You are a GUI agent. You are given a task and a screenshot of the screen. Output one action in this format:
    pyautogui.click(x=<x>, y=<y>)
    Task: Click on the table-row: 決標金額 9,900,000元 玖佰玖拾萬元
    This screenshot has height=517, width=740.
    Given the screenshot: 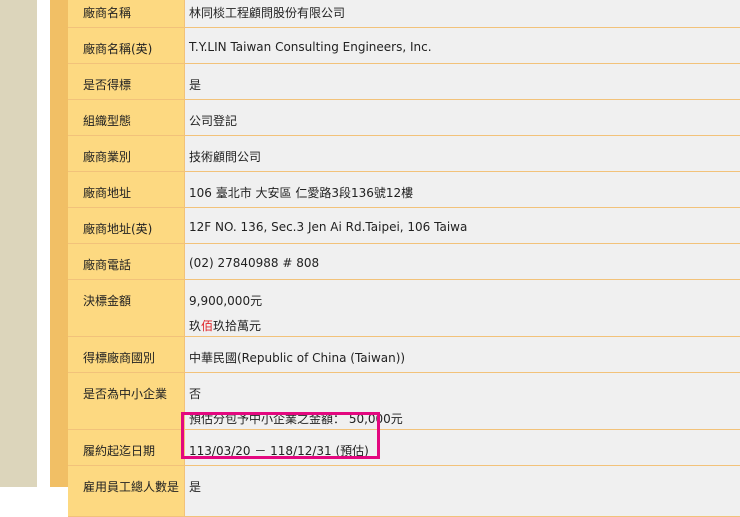 What is the action you would take?
    pyautogui.click(x=404, y=308)
    